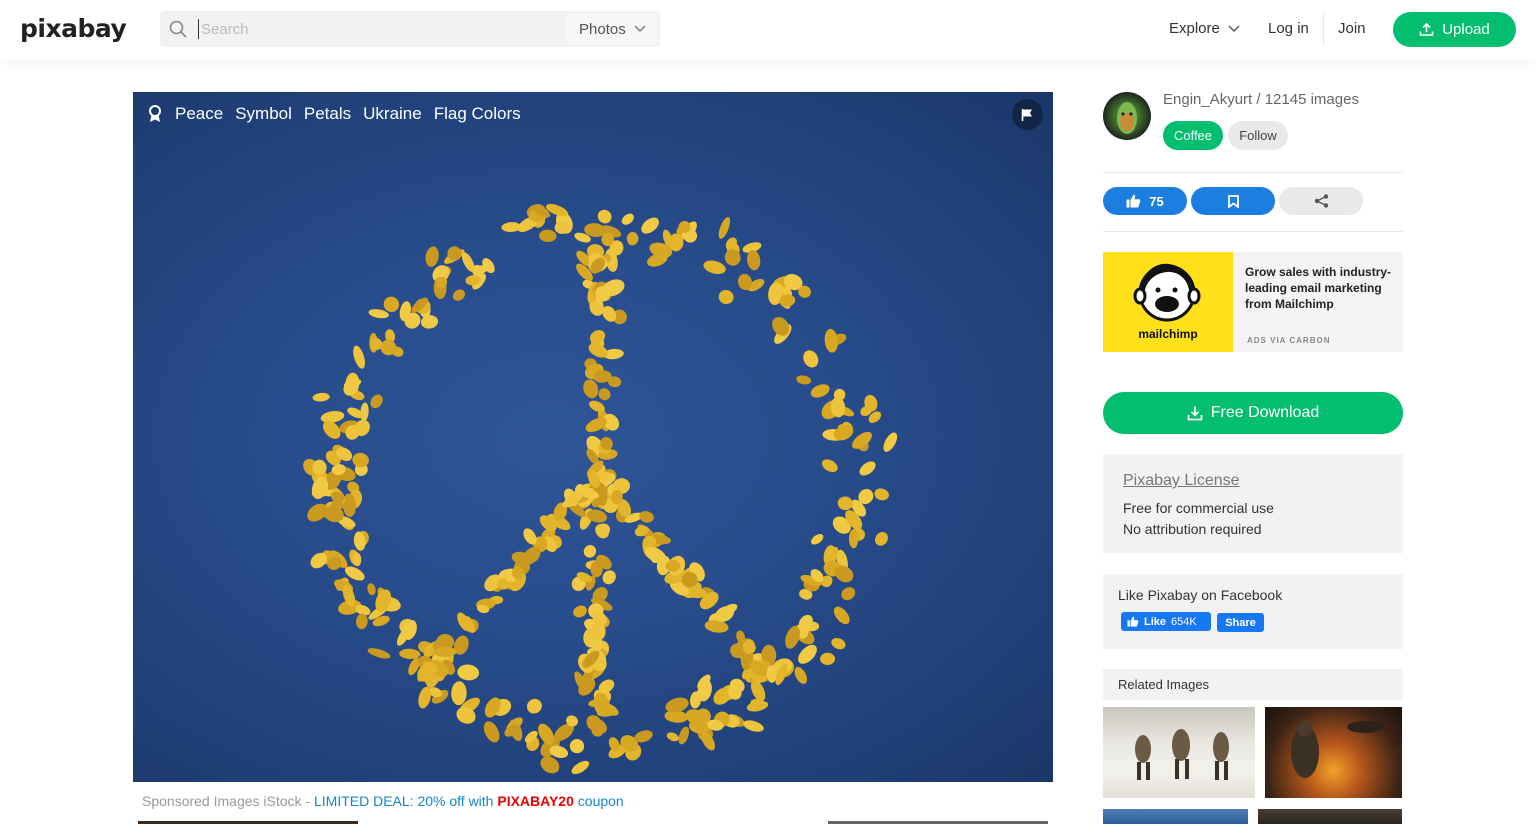 The height and width of the screenshot is (824, 1536). I want to click on facebook-title: Like Pixabay on Facebook, so click(1200, 595).